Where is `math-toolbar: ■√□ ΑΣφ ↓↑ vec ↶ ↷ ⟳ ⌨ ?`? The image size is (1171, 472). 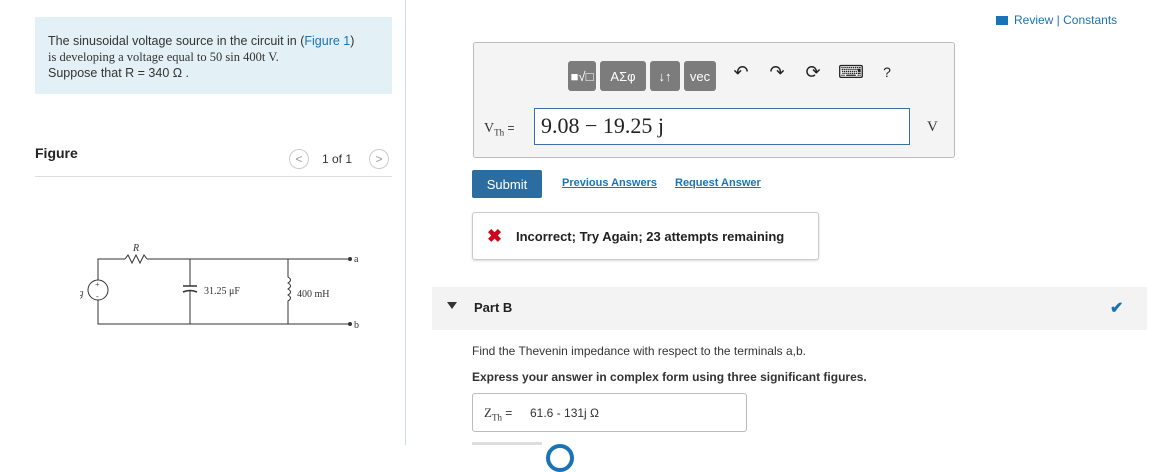
math-toolbar: ■√□ ΑΣφ ↓↑ vec ↶ ↷ ⟳ ⌨ ? is located at coordinates (733, 76).